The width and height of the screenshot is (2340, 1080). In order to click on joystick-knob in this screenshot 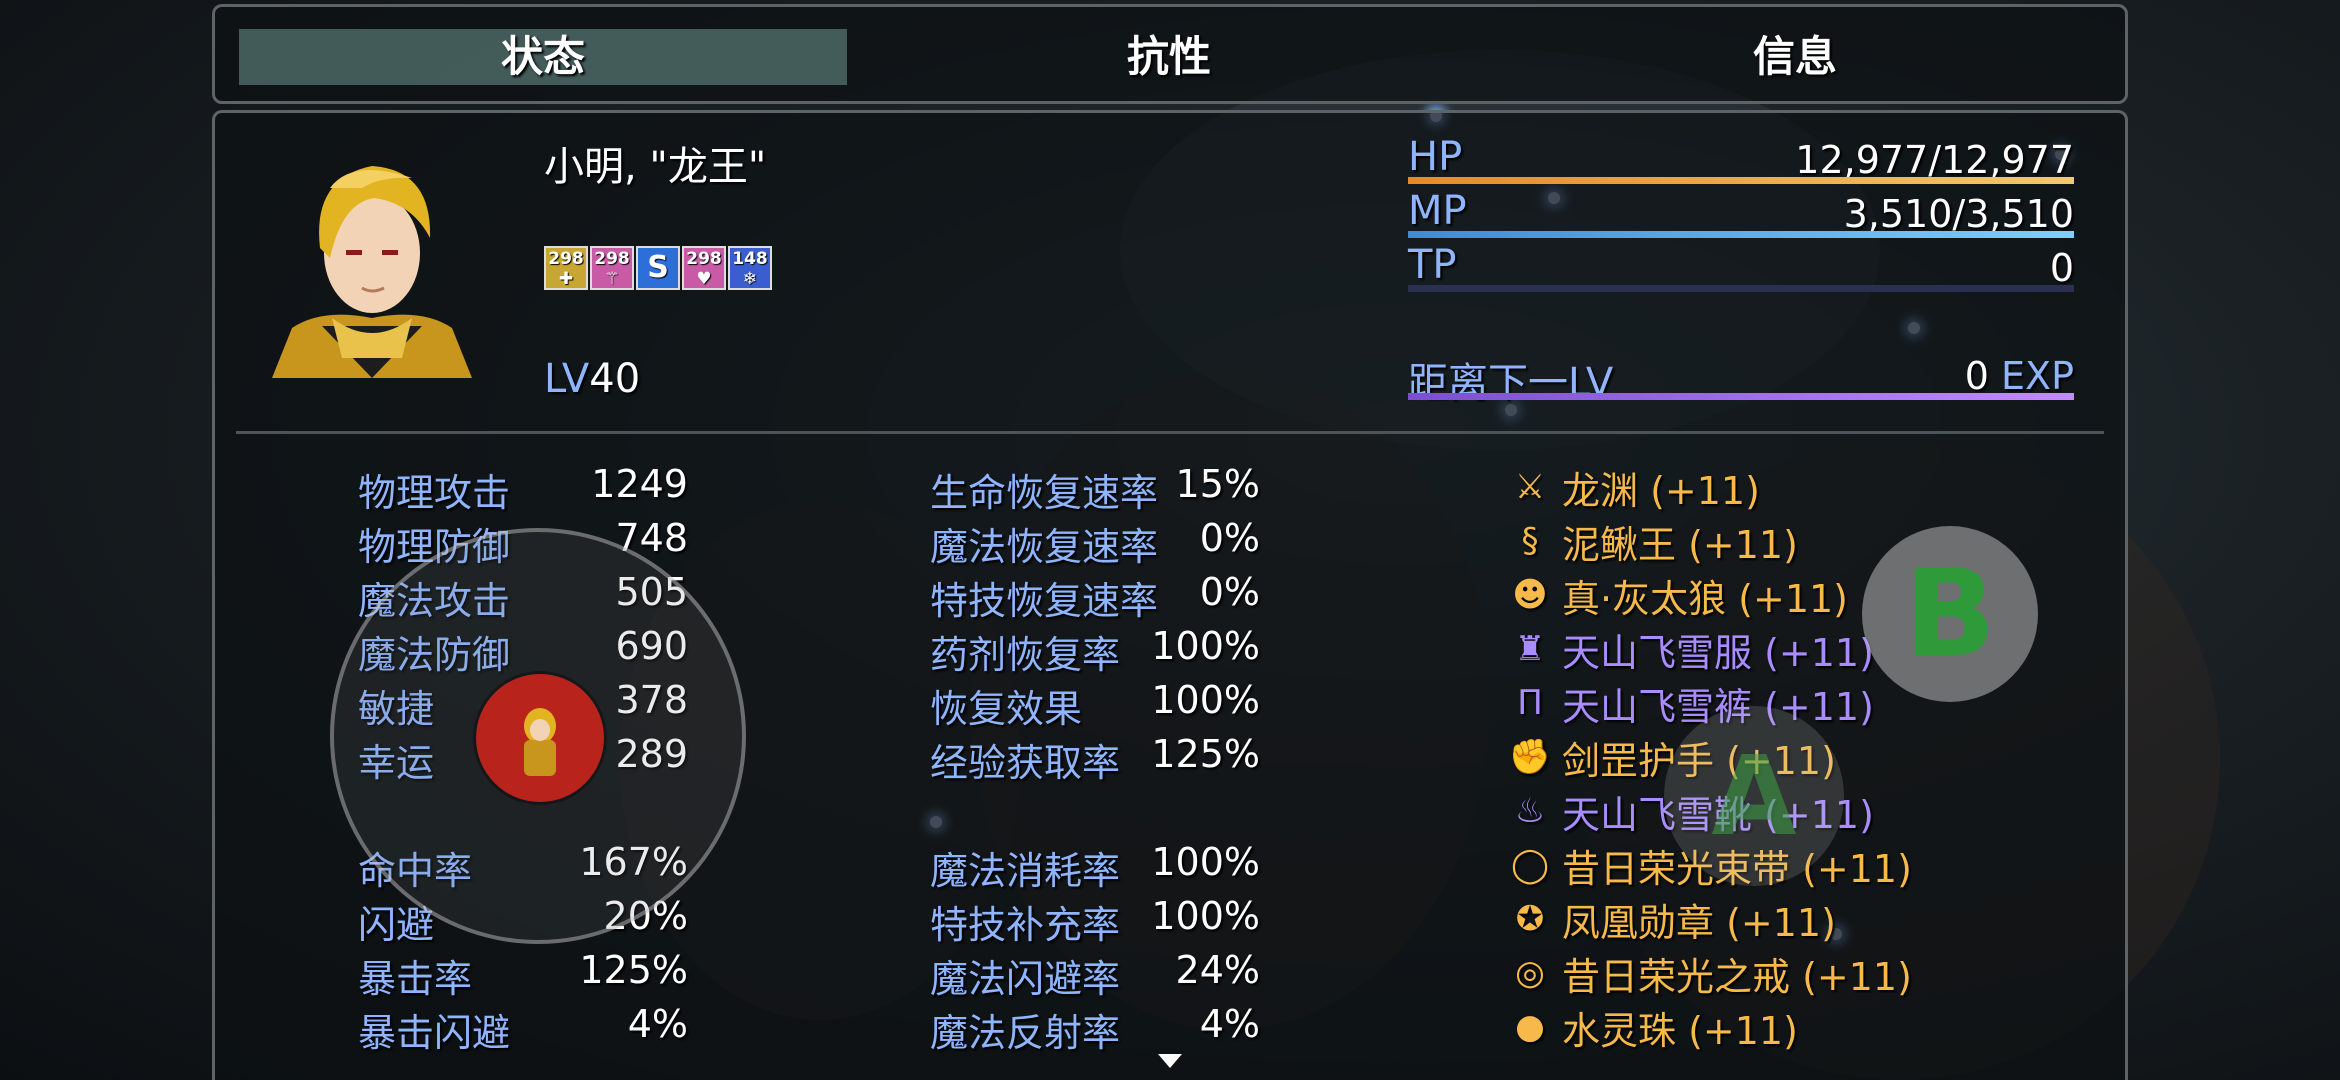, I will do `click(540, 738)`.